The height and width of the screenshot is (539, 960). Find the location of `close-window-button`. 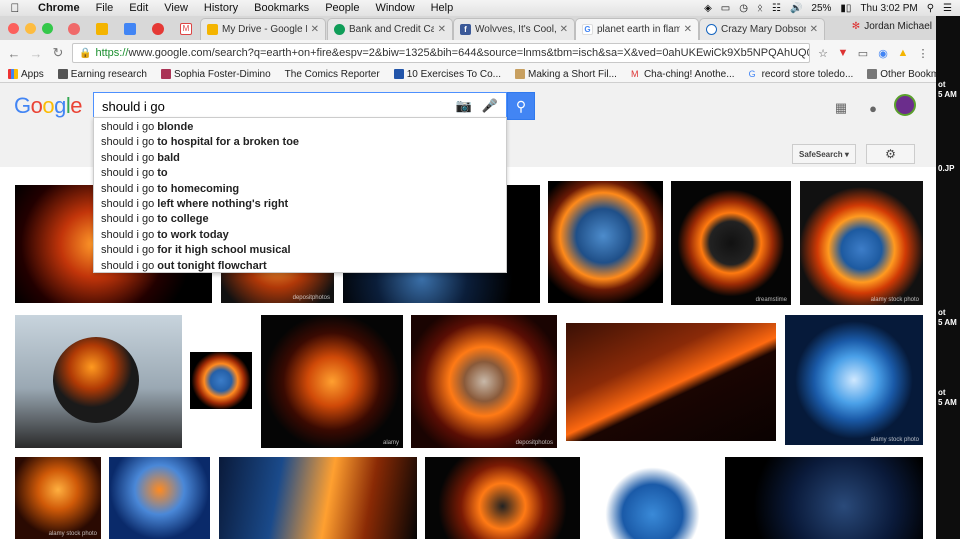

close-window-button is located at coordinates (13, 28).